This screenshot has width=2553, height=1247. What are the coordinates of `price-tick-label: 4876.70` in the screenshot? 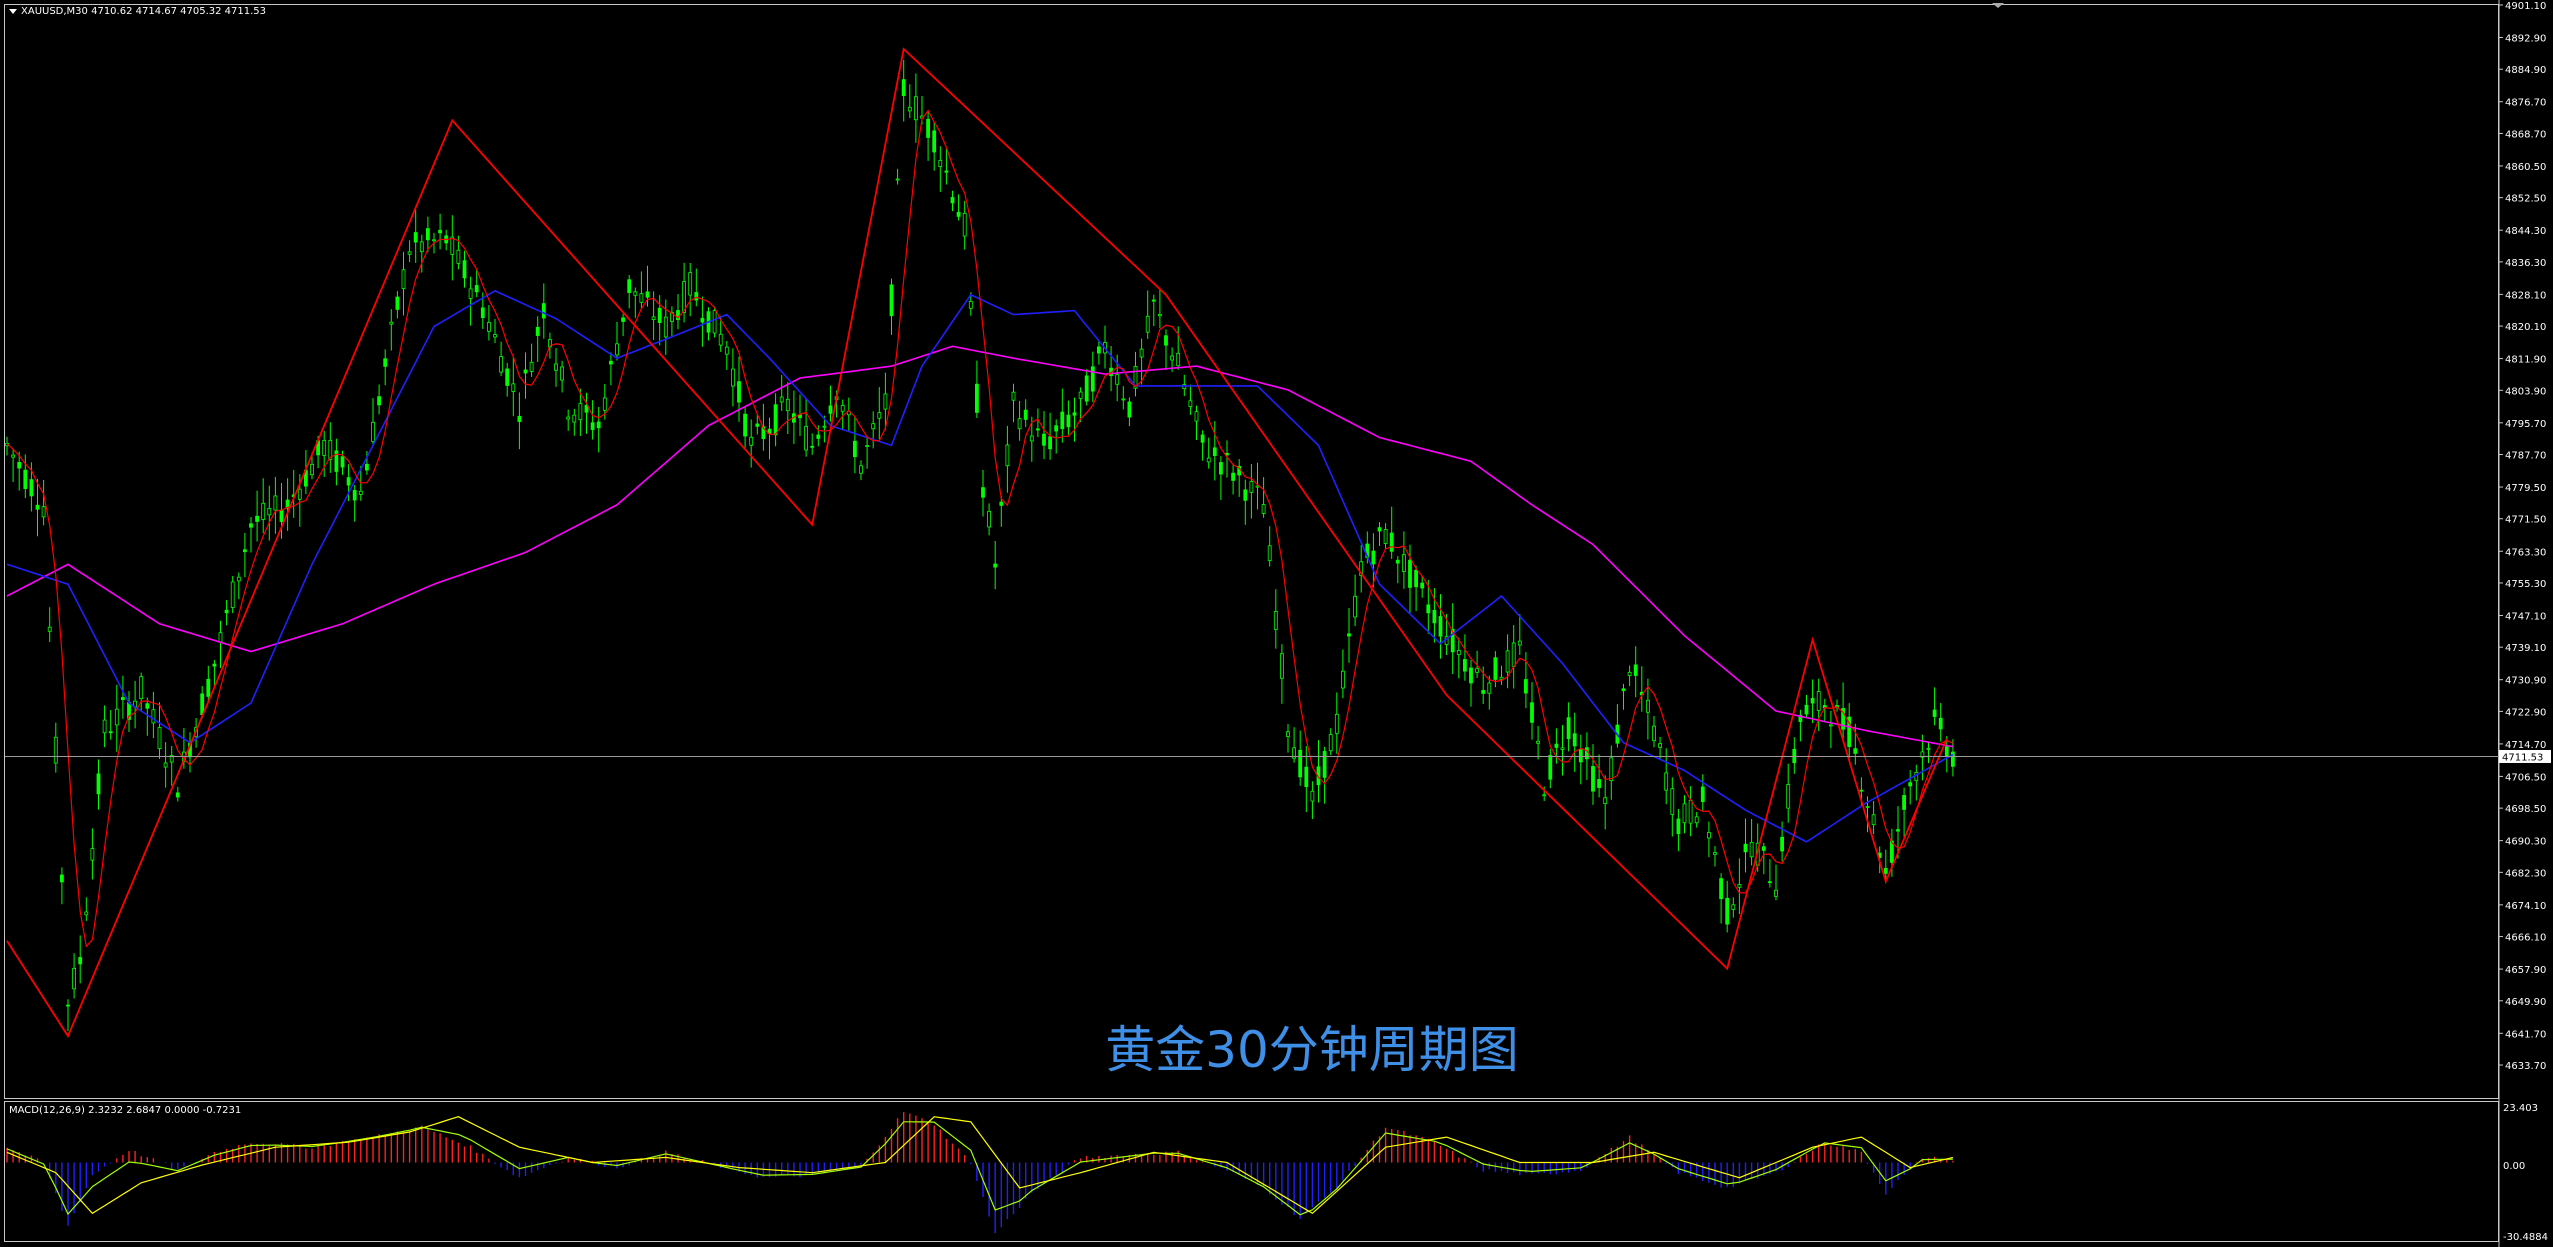 It's located at (2525, 103).